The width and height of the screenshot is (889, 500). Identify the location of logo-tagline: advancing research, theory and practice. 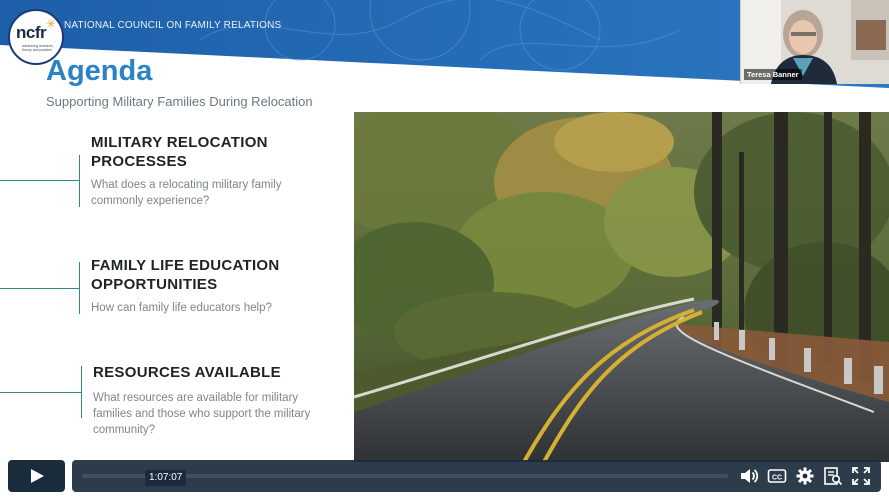
(38, 48).